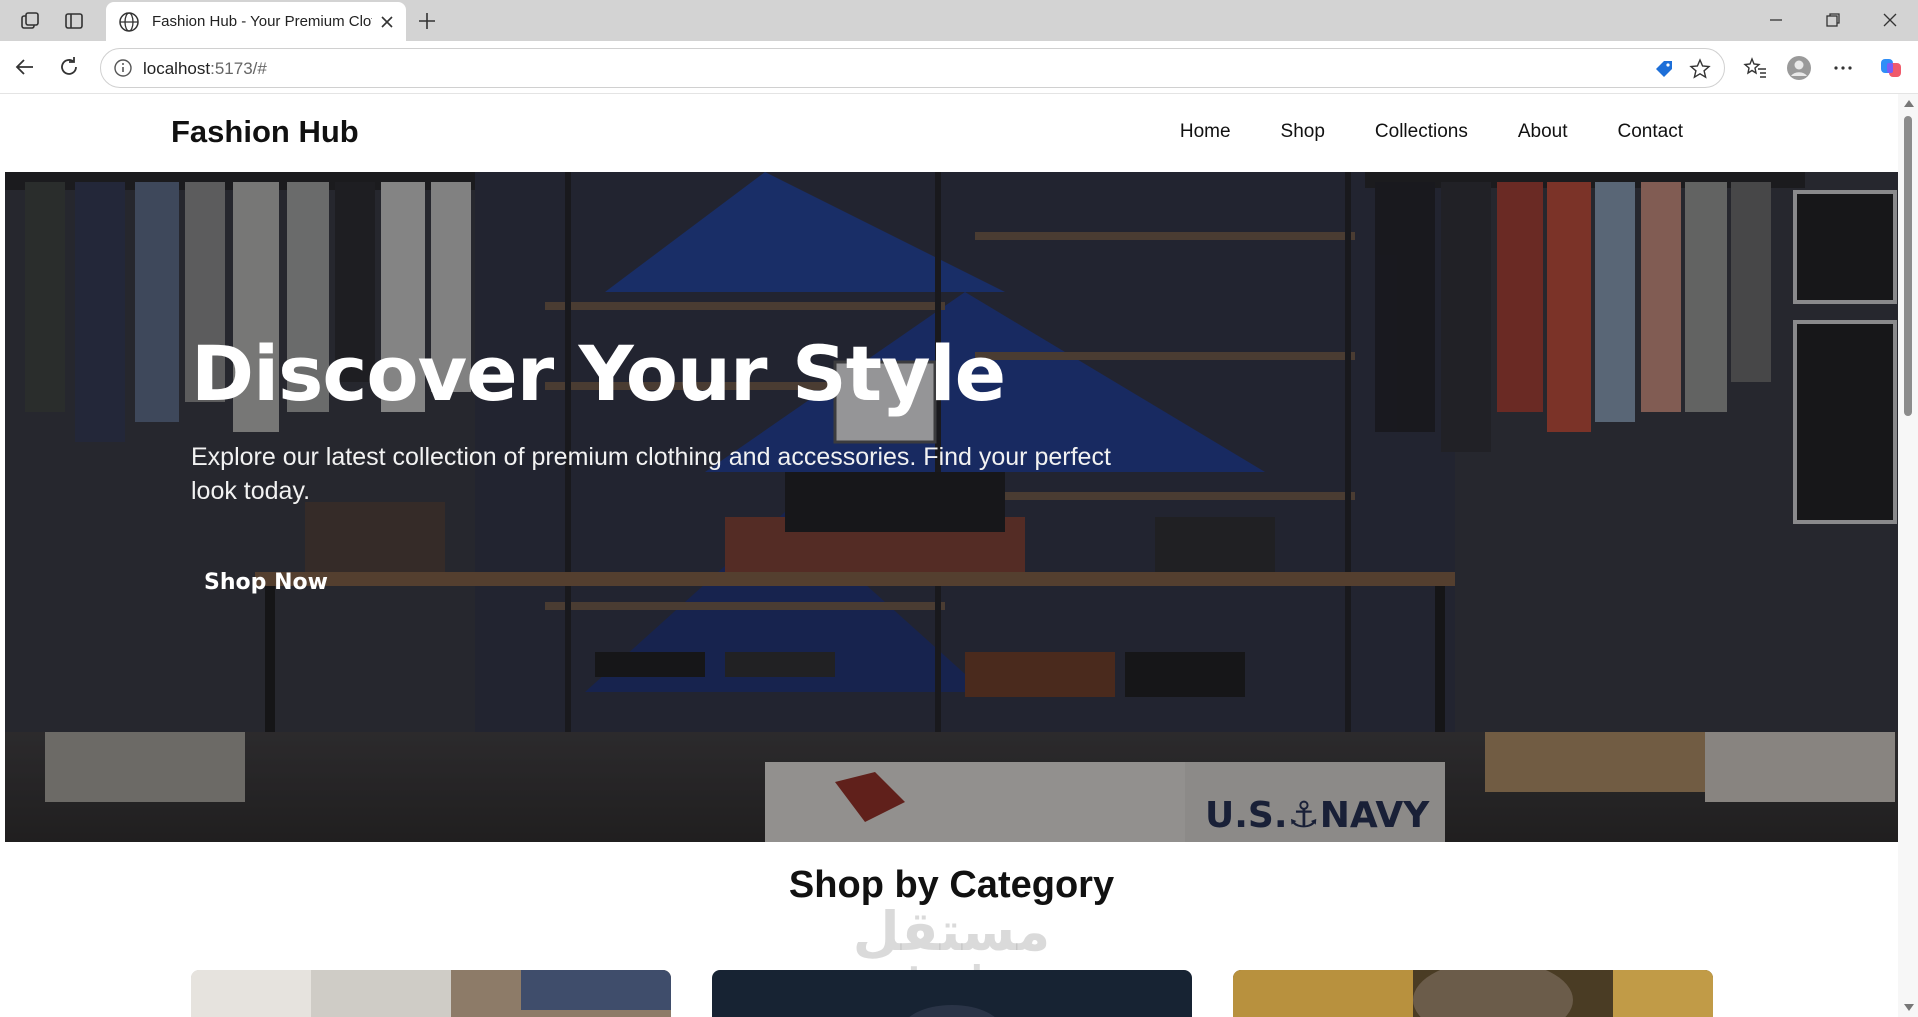  Describe the element at coordinates (69, 67) in the screenshot. I see `reload-icon` at that location.